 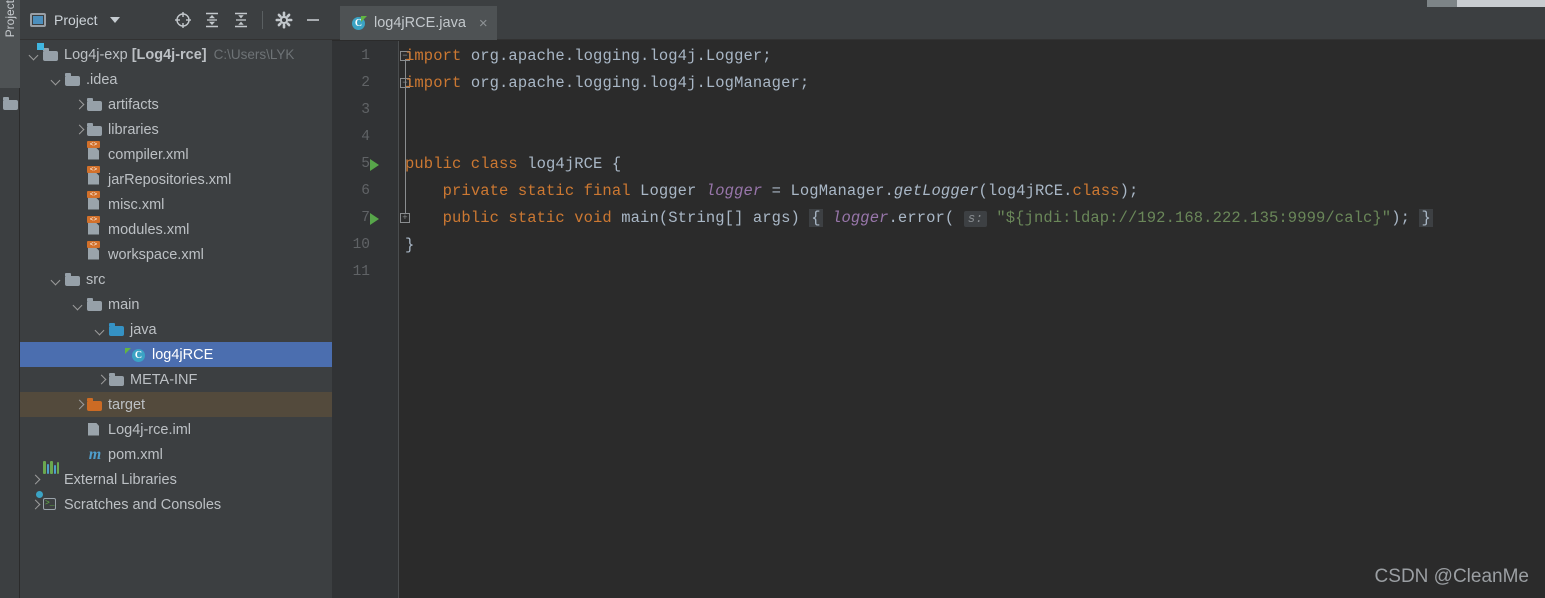 I want to click on tree-row-log4j-exp: Log4j-exp [Log4j-rce] C:\Users\LYK, so click(x=176, y=54).